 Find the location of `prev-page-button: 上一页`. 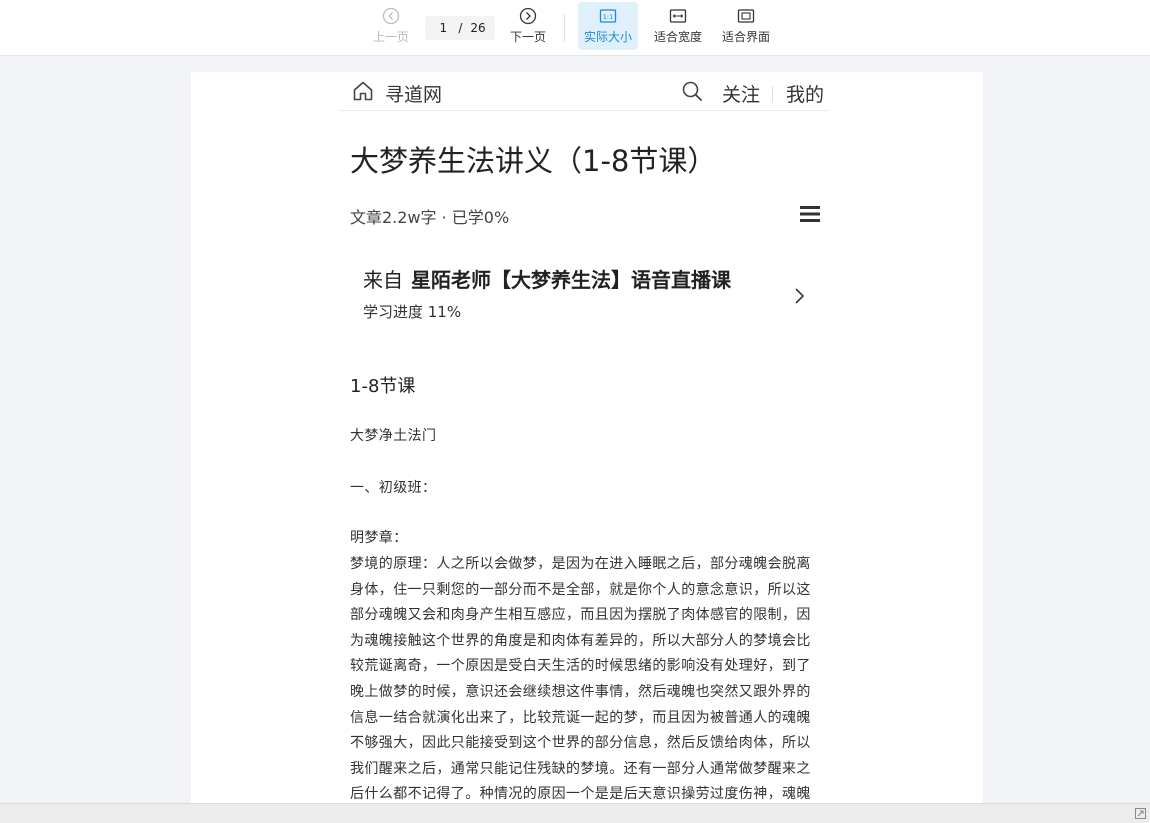

prev-page-button: 上一页 is located at coordinates (391, 26).